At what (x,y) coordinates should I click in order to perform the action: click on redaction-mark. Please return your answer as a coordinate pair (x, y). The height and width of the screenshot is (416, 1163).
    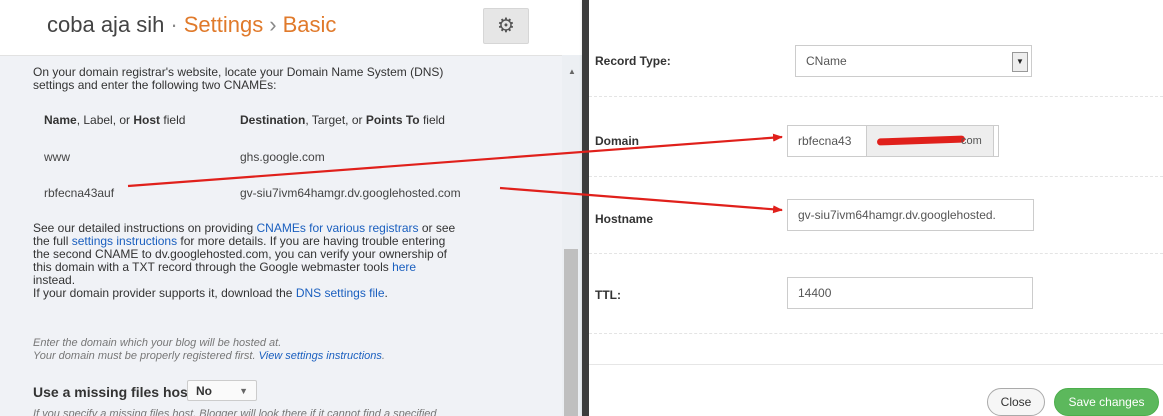
    Looking at the image, I should click on (921, 140).